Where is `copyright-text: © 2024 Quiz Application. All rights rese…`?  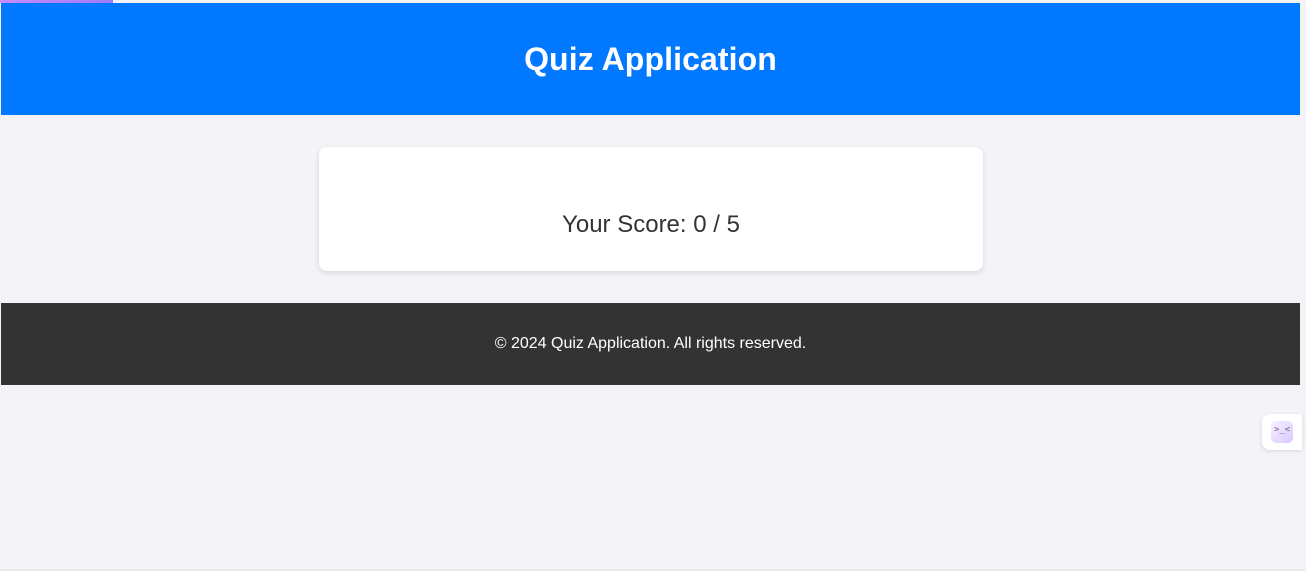 copyright-text: © 2024 Quiz Application. All rights rese… is located at coordinates (650, 343).